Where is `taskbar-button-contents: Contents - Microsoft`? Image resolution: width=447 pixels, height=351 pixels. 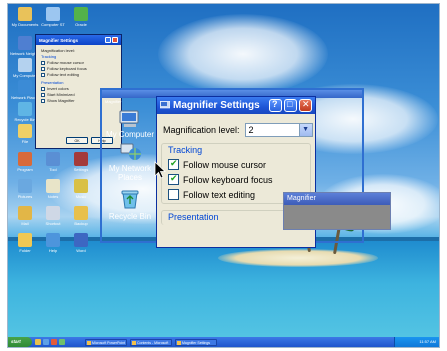
taskbar-button-contents: Contents - Microsoft is located at coordinates (151, 342).